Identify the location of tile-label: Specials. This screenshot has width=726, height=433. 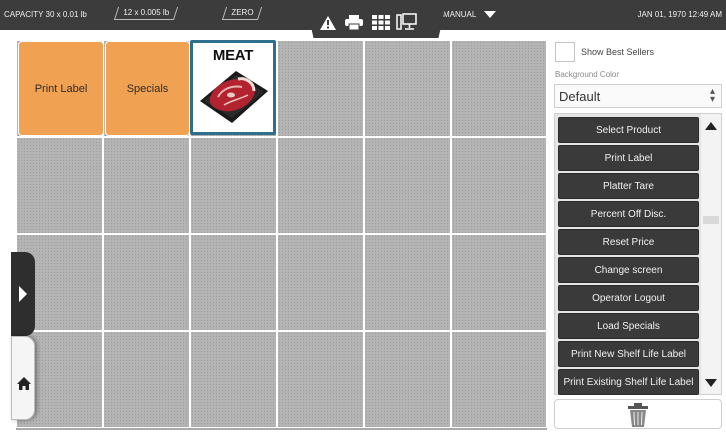
(147, 88).